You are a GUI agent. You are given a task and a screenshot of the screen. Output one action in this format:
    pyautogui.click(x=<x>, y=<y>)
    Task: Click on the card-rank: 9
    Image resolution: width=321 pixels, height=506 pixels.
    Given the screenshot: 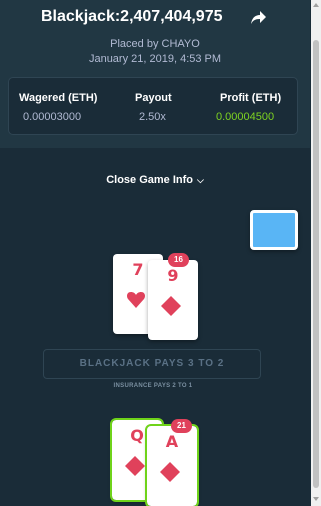 What is the action you would take?
    pyautogui.click(x=173, y=275)
    